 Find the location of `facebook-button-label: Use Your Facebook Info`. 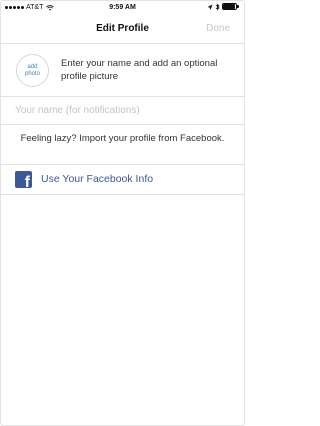

facebook-button-label: Use Your Facebook Info is located at coordinates (97, 179).